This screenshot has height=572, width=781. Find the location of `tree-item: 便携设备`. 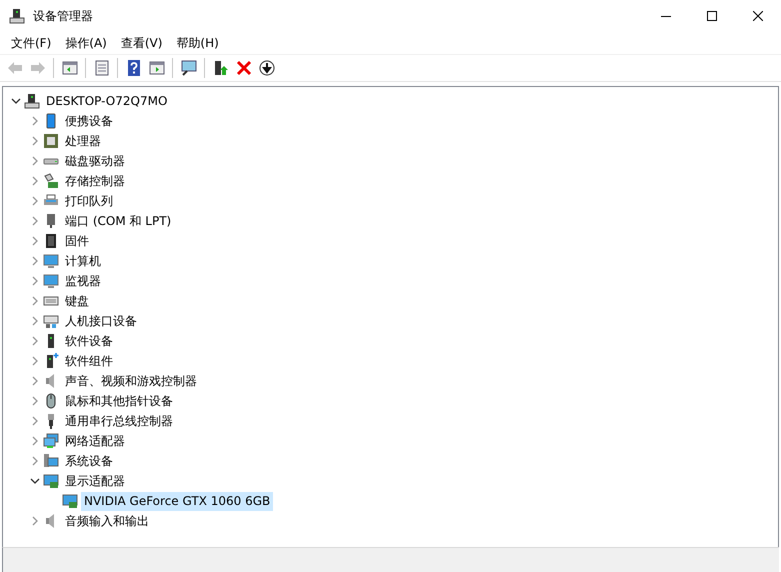

tree-item: 便携设备 is located at coordinates (89, 121).